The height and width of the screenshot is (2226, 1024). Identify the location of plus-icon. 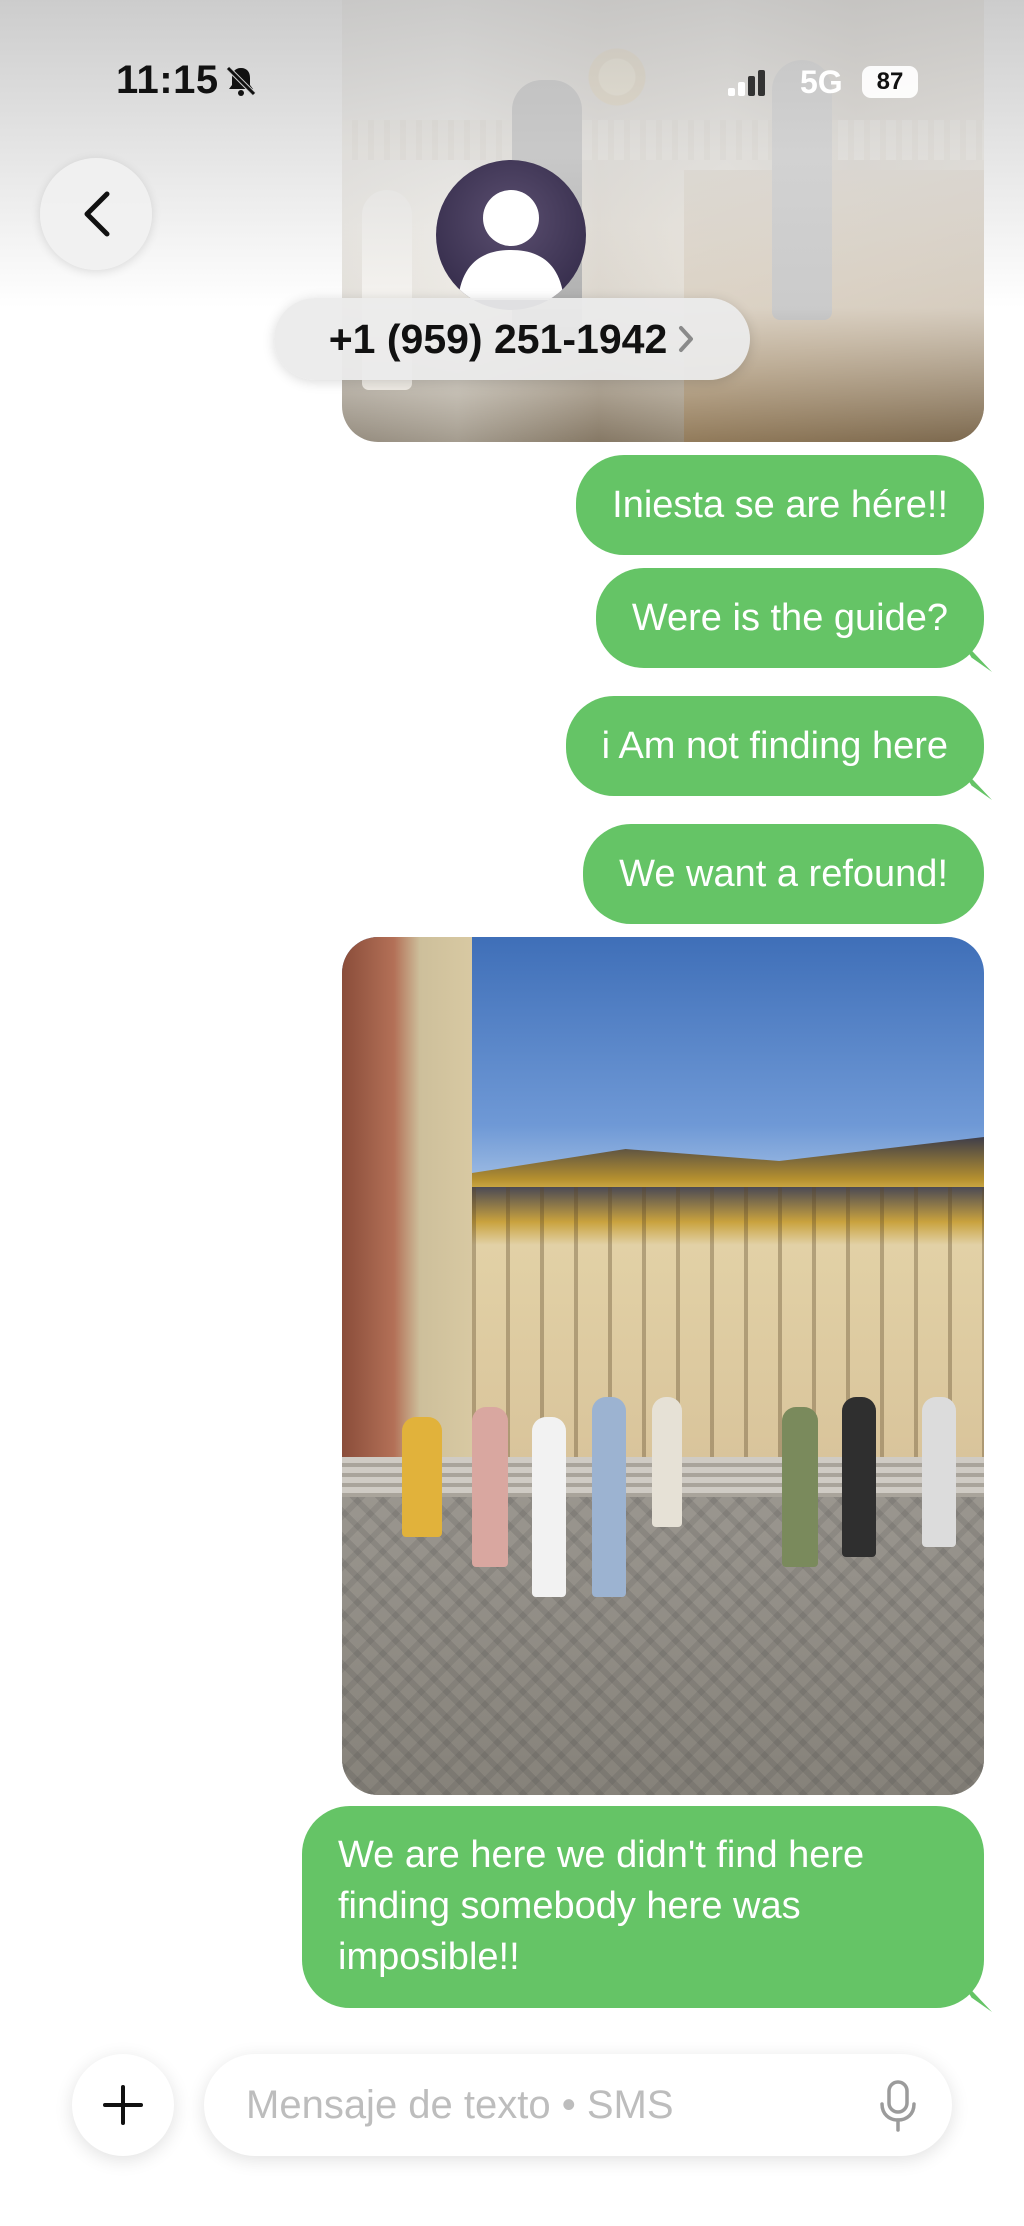
(123, 2105).